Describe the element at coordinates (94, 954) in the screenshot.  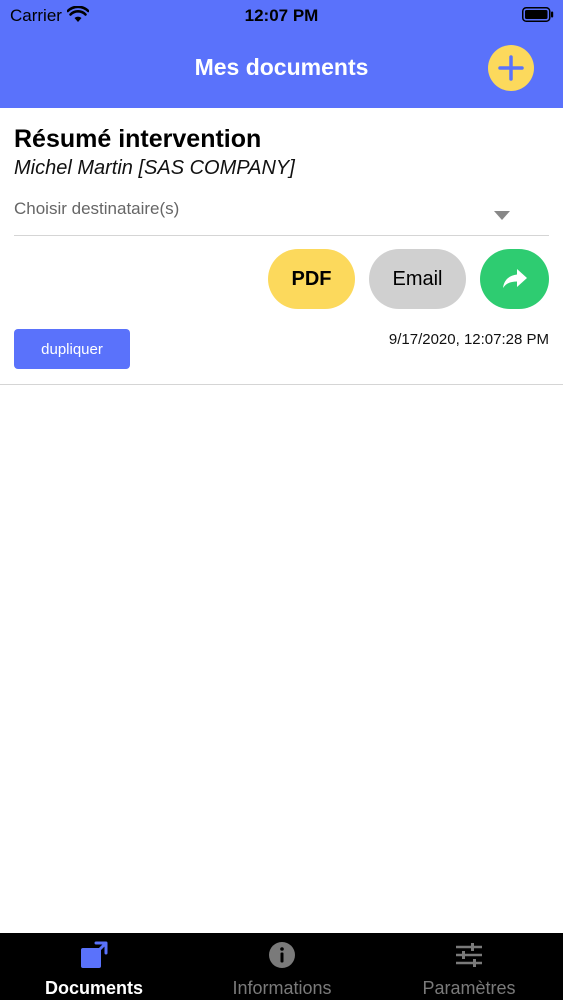
I see `external-link-icon` at that location.